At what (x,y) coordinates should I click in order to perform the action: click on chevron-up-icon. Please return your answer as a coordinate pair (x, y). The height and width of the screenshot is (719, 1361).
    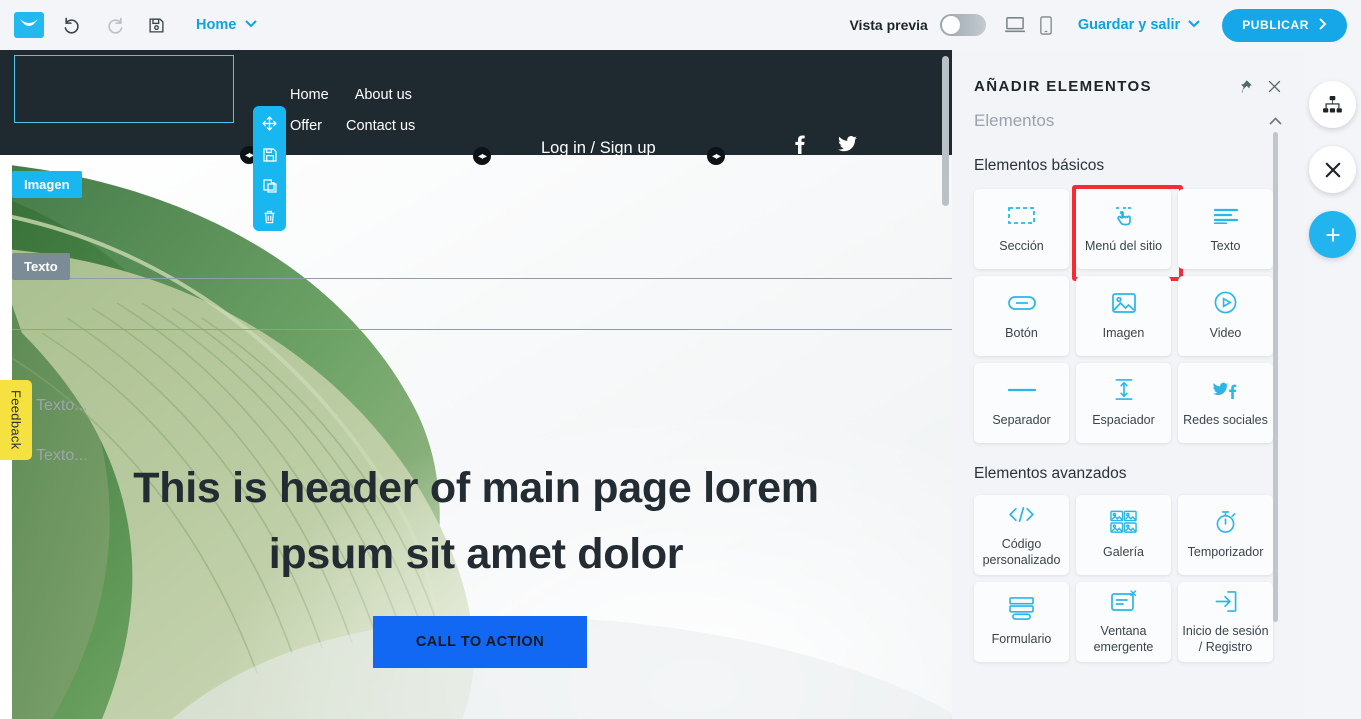
    Looking at the image, I should click on (1275, 121).